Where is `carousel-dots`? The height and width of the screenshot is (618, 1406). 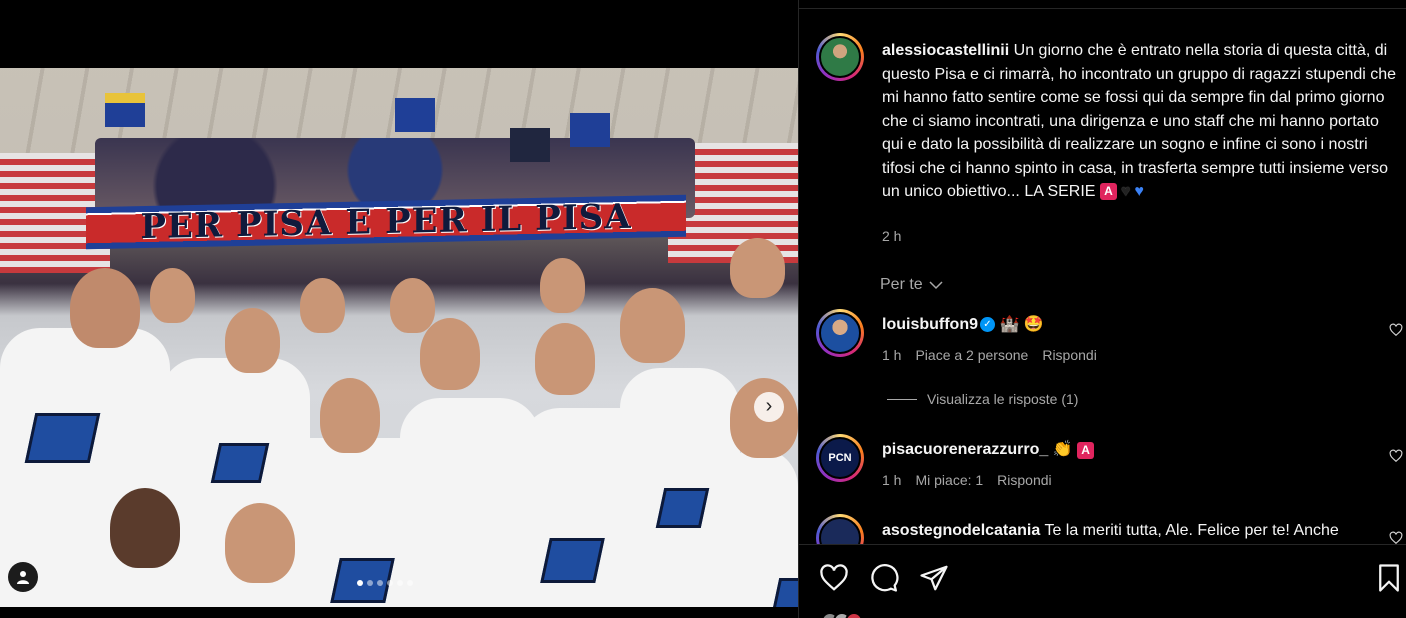
carousel-dots is located at coordinates (385, 583).